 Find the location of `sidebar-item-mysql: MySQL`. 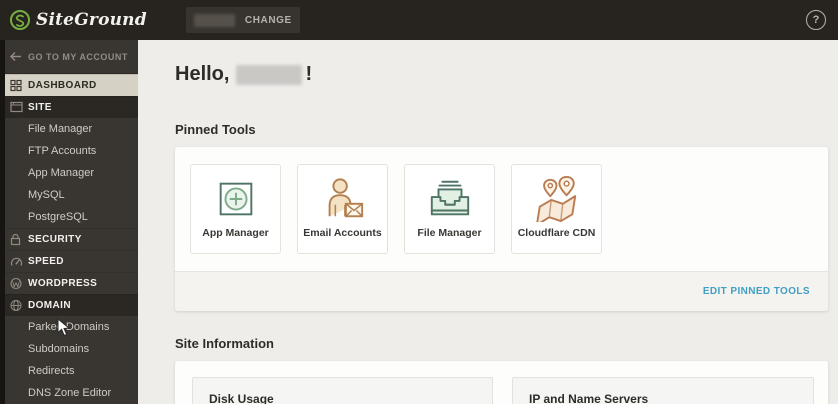

sidebar-item-mysql: MySQL is located at coordinates (69, 195).